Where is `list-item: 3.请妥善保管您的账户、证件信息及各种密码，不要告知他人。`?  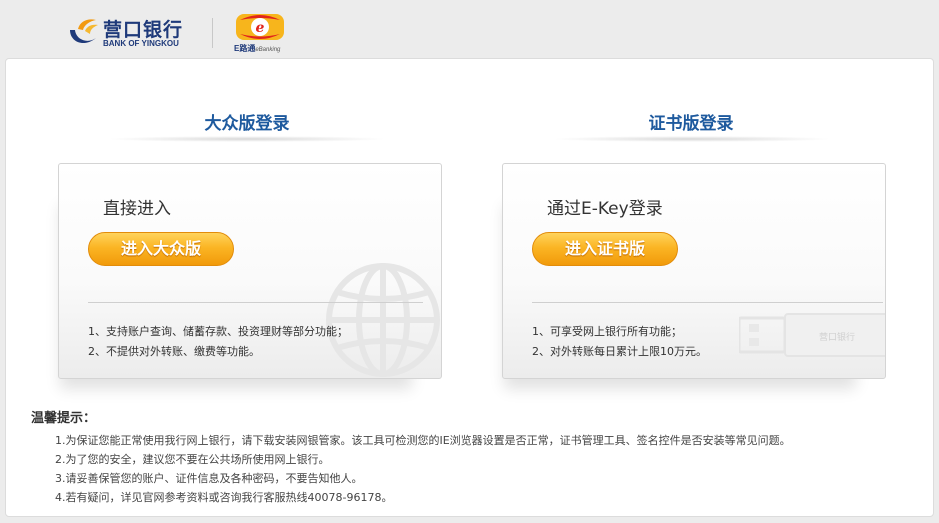 list-item: 3.请妥善保管您的账户、证件信息及各种密码，不要告知他人。 is located at coordinates (209, 478).